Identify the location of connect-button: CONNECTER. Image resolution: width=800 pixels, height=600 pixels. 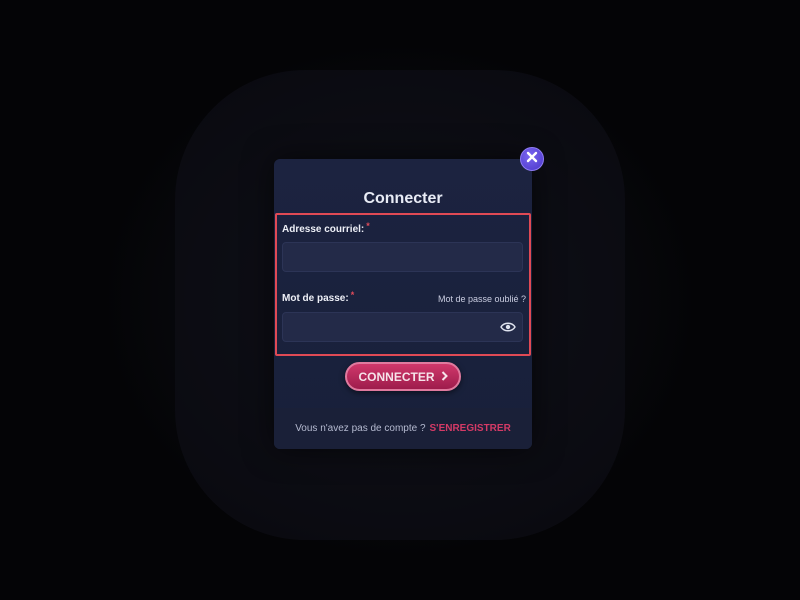
(403, 376).